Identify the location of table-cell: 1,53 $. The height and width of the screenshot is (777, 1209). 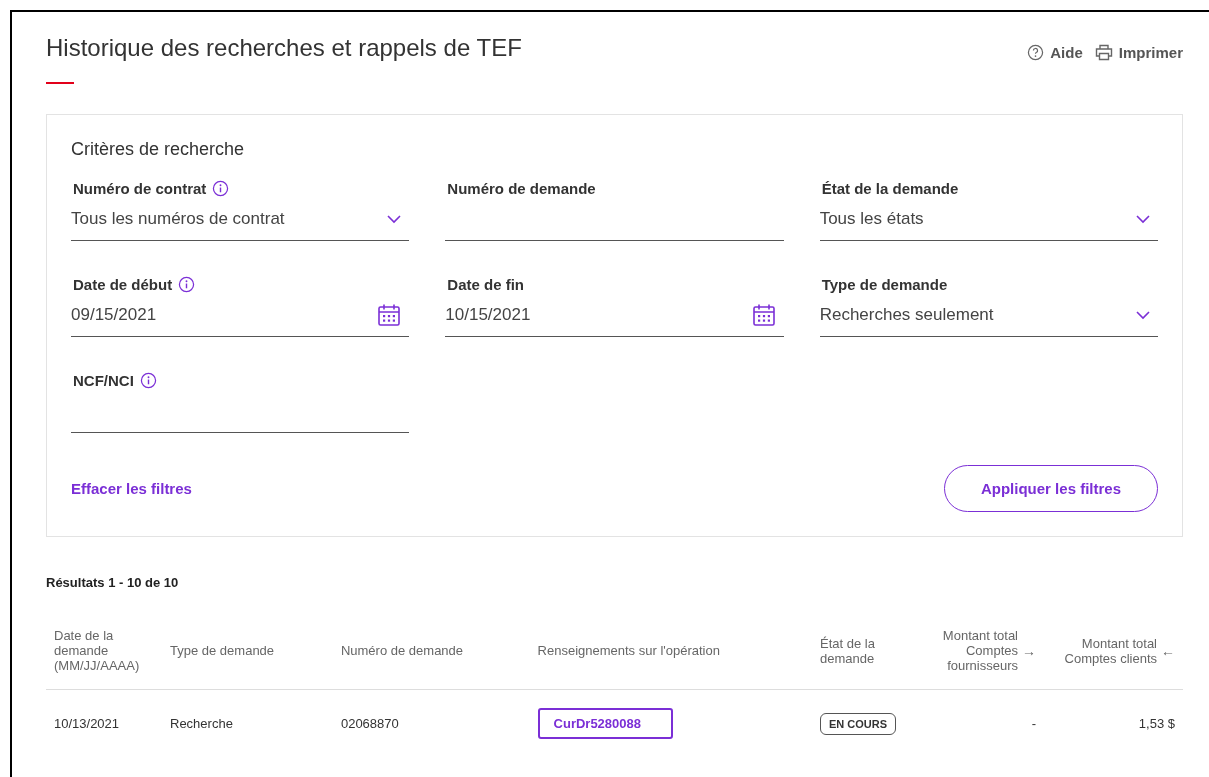
(1156, 723).